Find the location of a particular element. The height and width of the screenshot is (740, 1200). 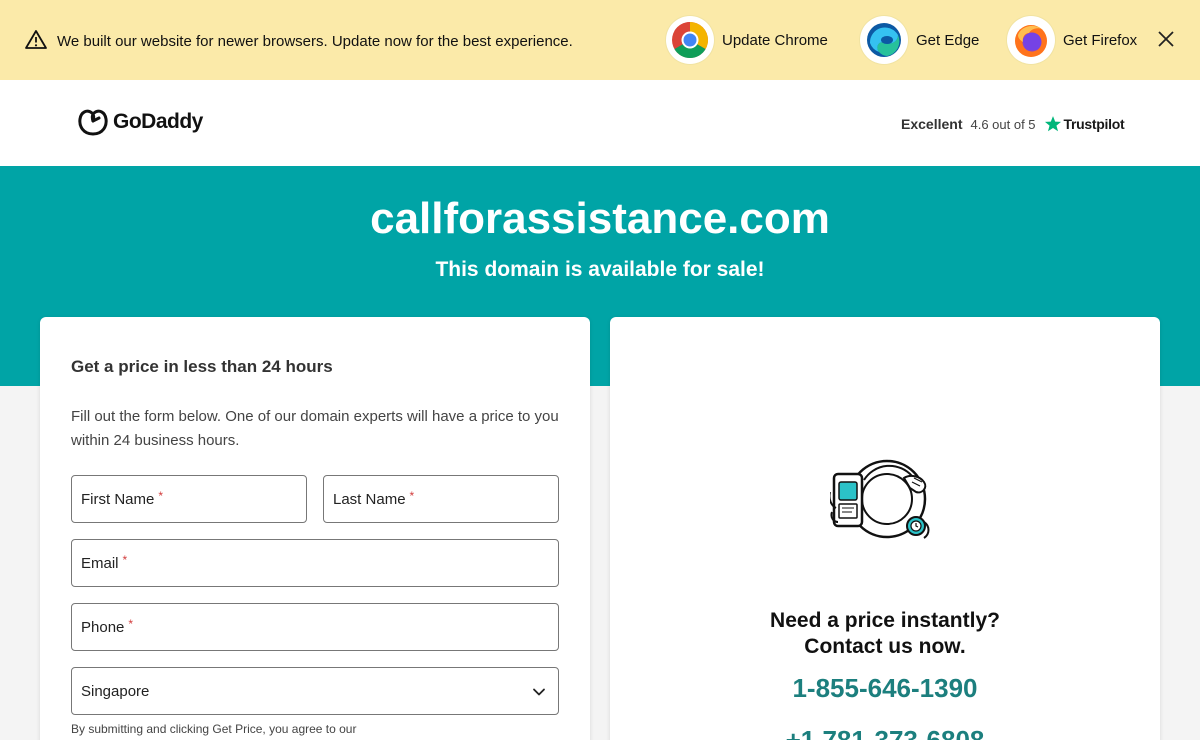

form-title: Get a price in less than 24 hours is located at coordinates (202, 366).